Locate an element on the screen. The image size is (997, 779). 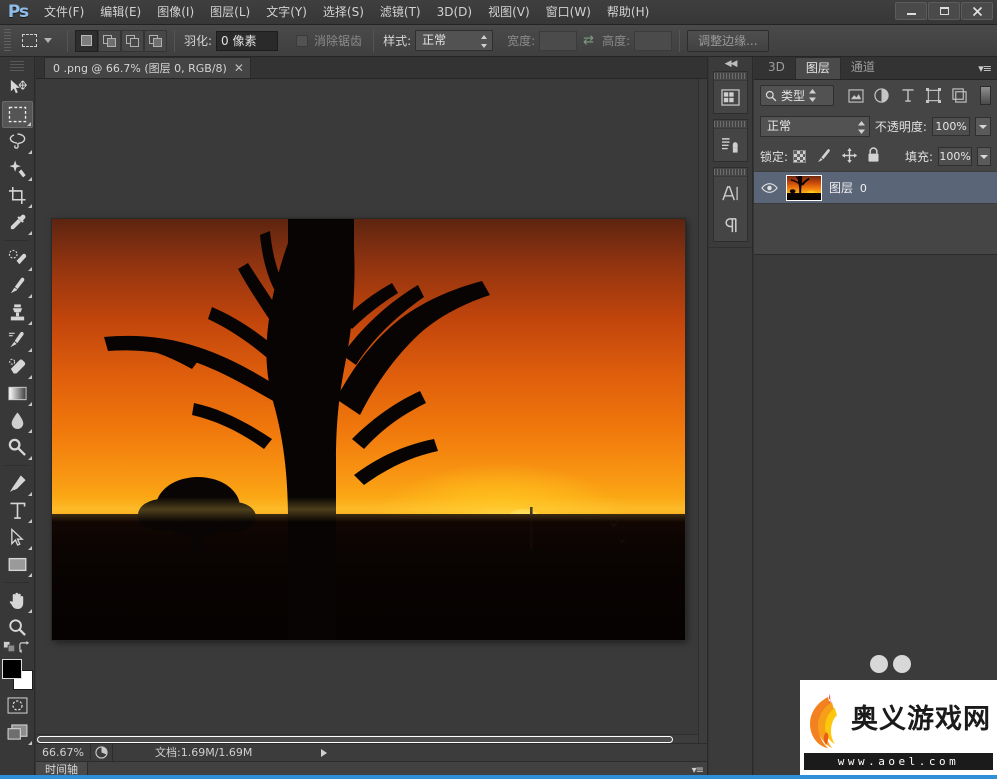
menu-window: 窗口(W) is located at coordinates (568, 12).